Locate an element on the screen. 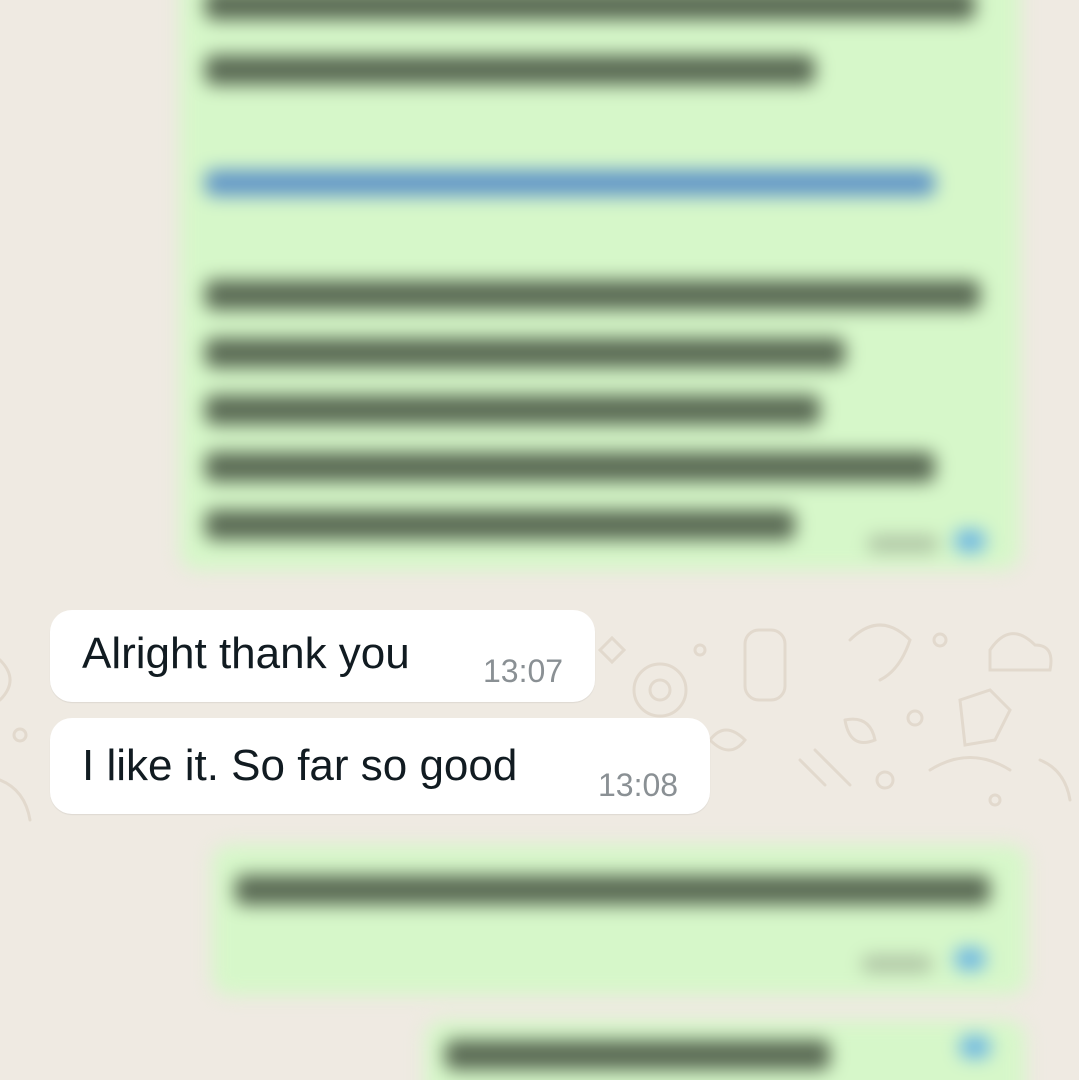  incoming-message-bubble: I like it. So far so good 13:08 is located at coordinates (380, 766).